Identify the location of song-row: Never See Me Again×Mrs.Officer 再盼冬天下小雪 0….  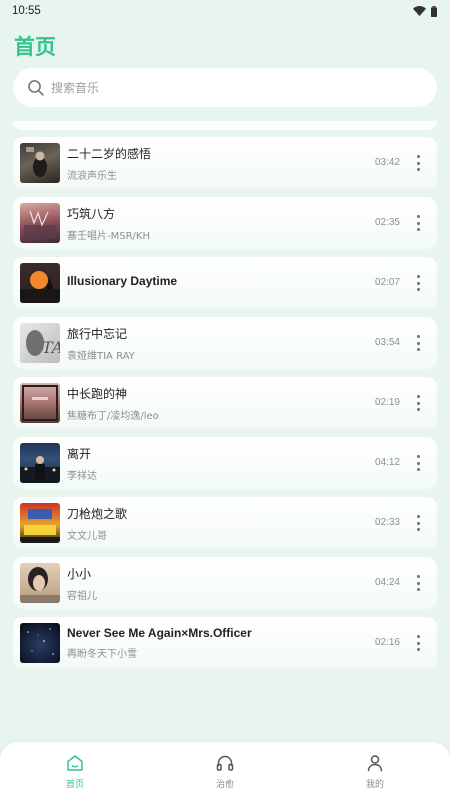
(225, 643).